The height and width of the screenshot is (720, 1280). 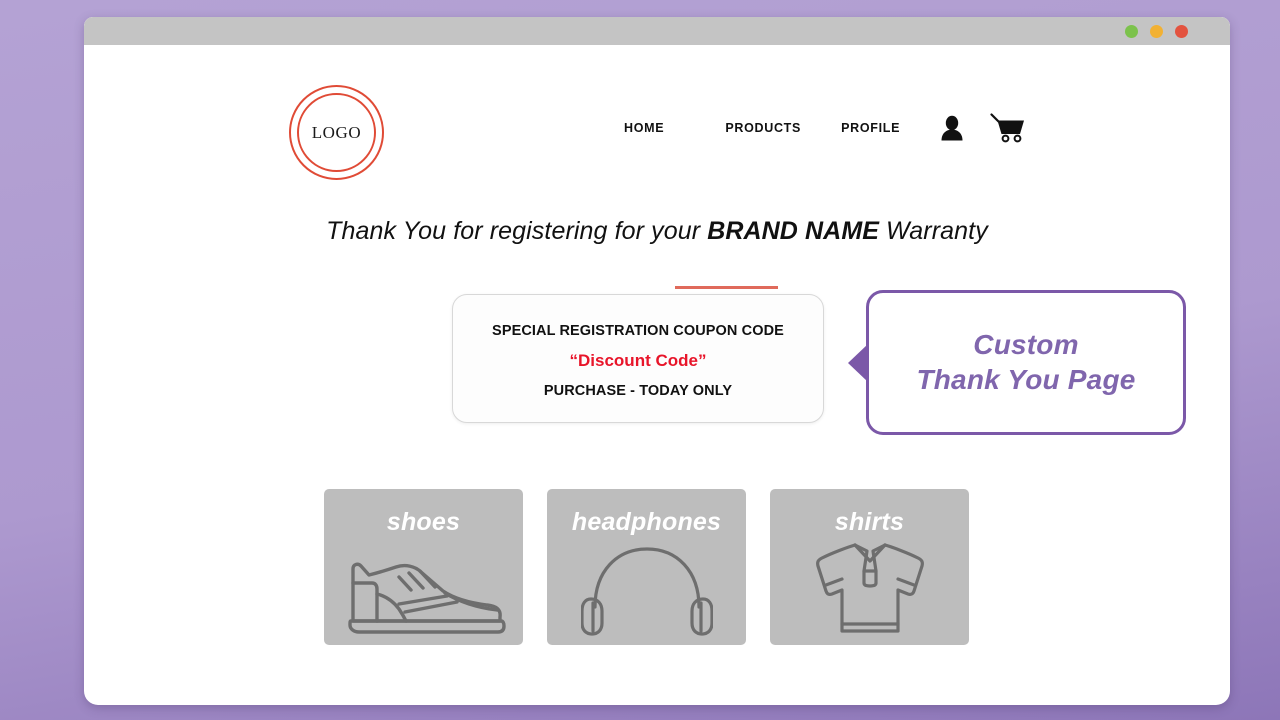 What do you see at coordinates (952, 128) in the screenshot?
I see `user-icon` at bounding box center [952, 128].